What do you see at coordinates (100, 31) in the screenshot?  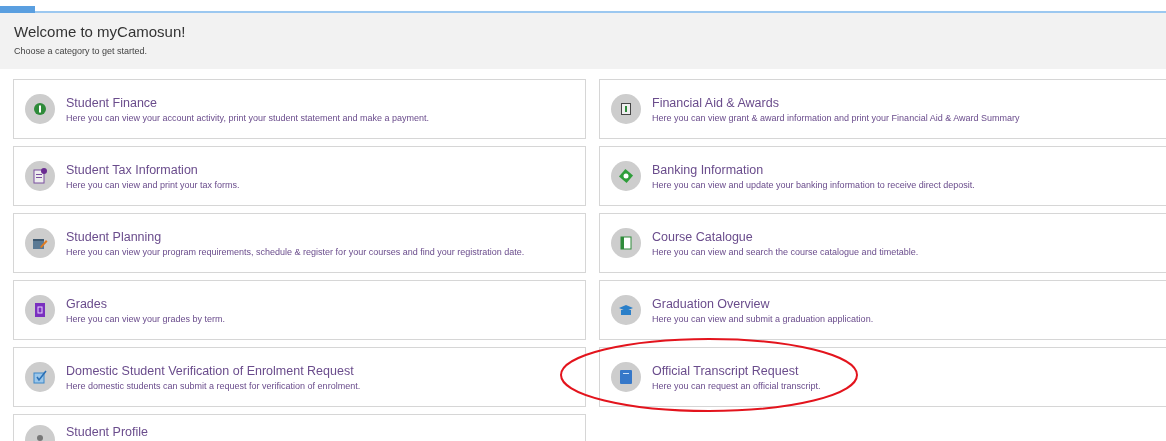 I see `page-title: Welcome to myCamosun!` at bounding box center [100, 31].